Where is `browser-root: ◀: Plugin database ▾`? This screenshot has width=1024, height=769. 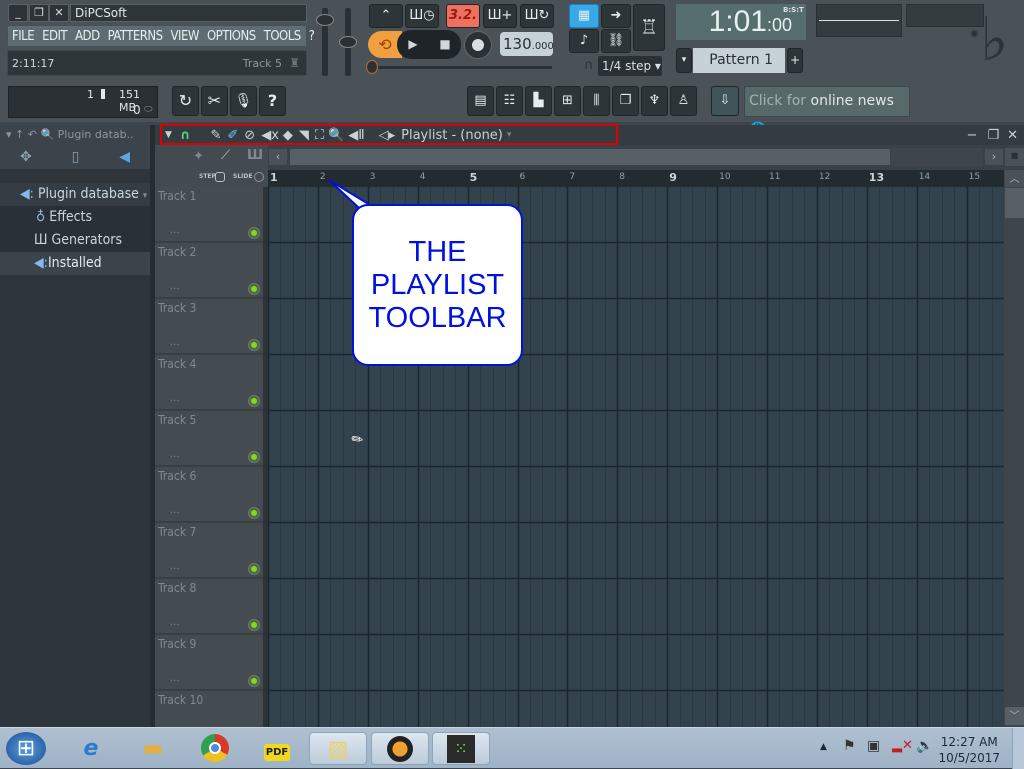
browser-root: ◀: Plugin database ▾ is located at coordinates (75, 194).